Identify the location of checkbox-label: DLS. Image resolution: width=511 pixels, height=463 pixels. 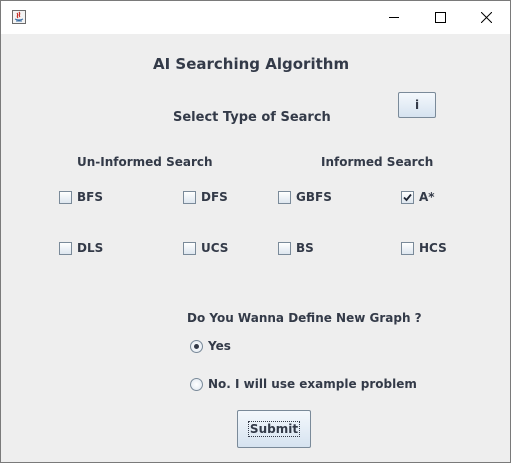
(90, 248).